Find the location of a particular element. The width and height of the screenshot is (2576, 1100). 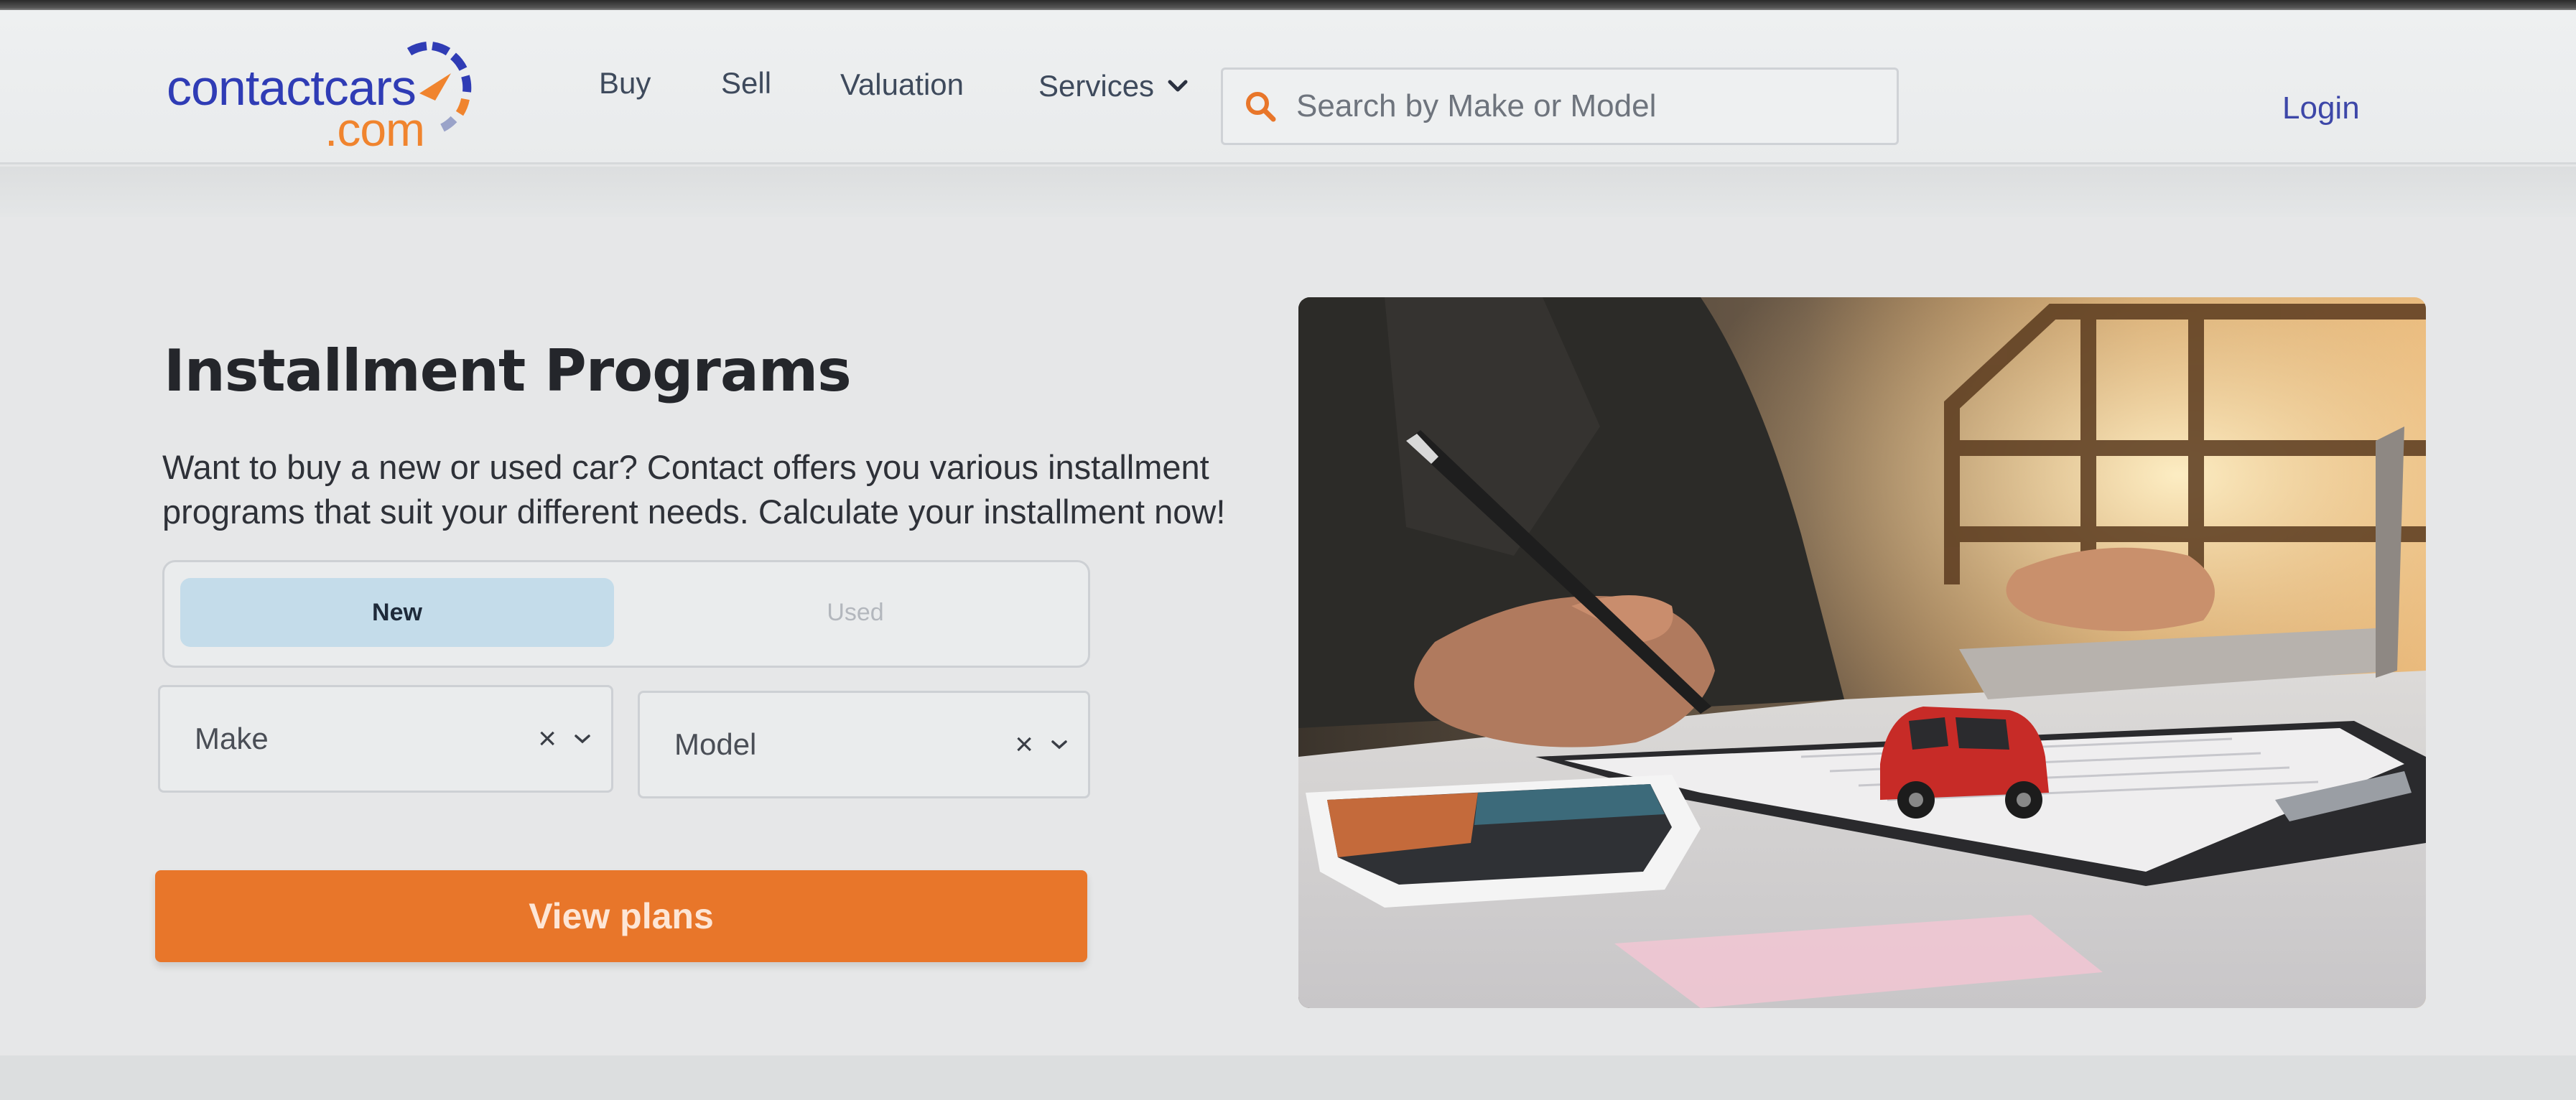

nav-sell: Sell is located at coordinates (746, 83).